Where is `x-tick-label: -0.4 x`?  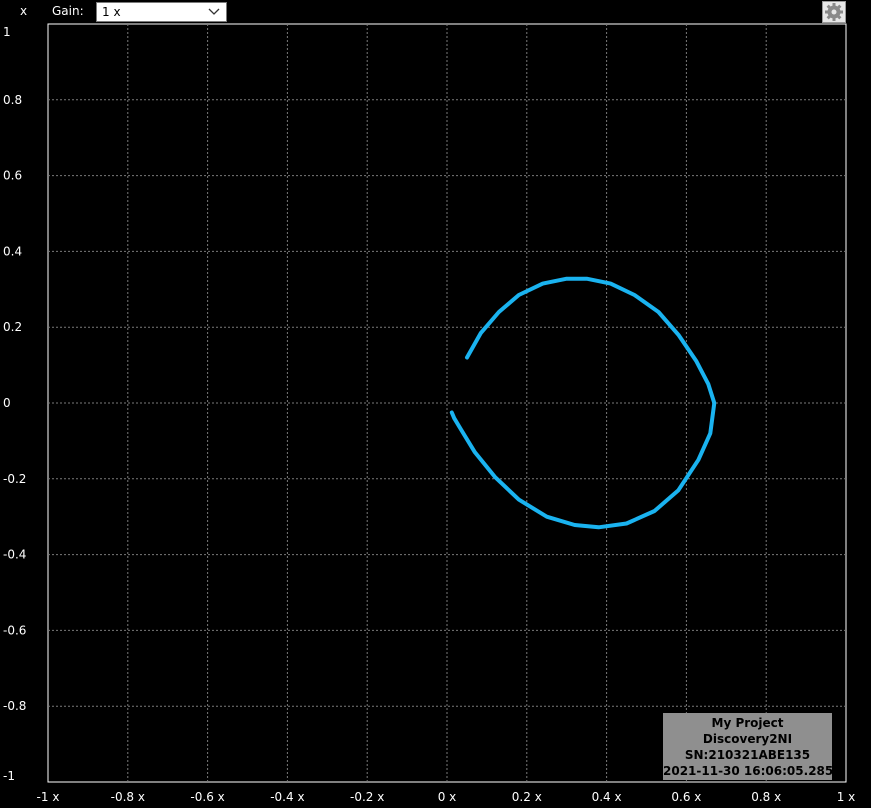
x-tick-label: -0.4 x is located at coordinates (287, 797).